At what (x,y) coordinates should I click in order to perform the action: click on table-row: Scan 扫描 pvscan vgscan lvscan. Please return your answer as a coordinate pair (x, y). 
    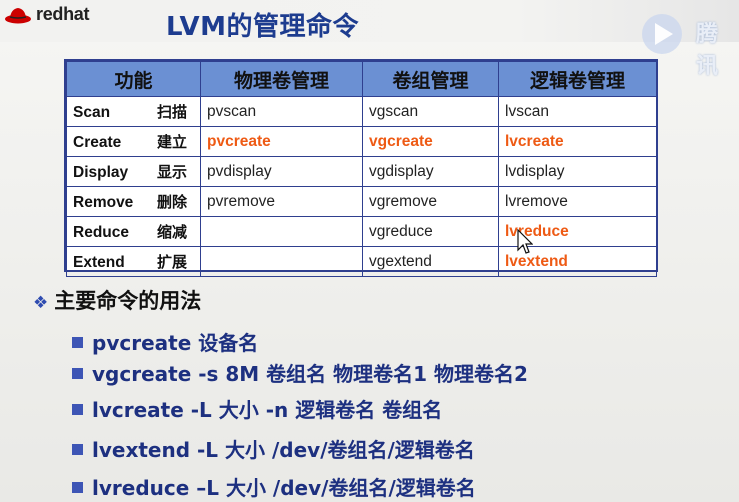
    Looking at the image, I should click on (361, 111).